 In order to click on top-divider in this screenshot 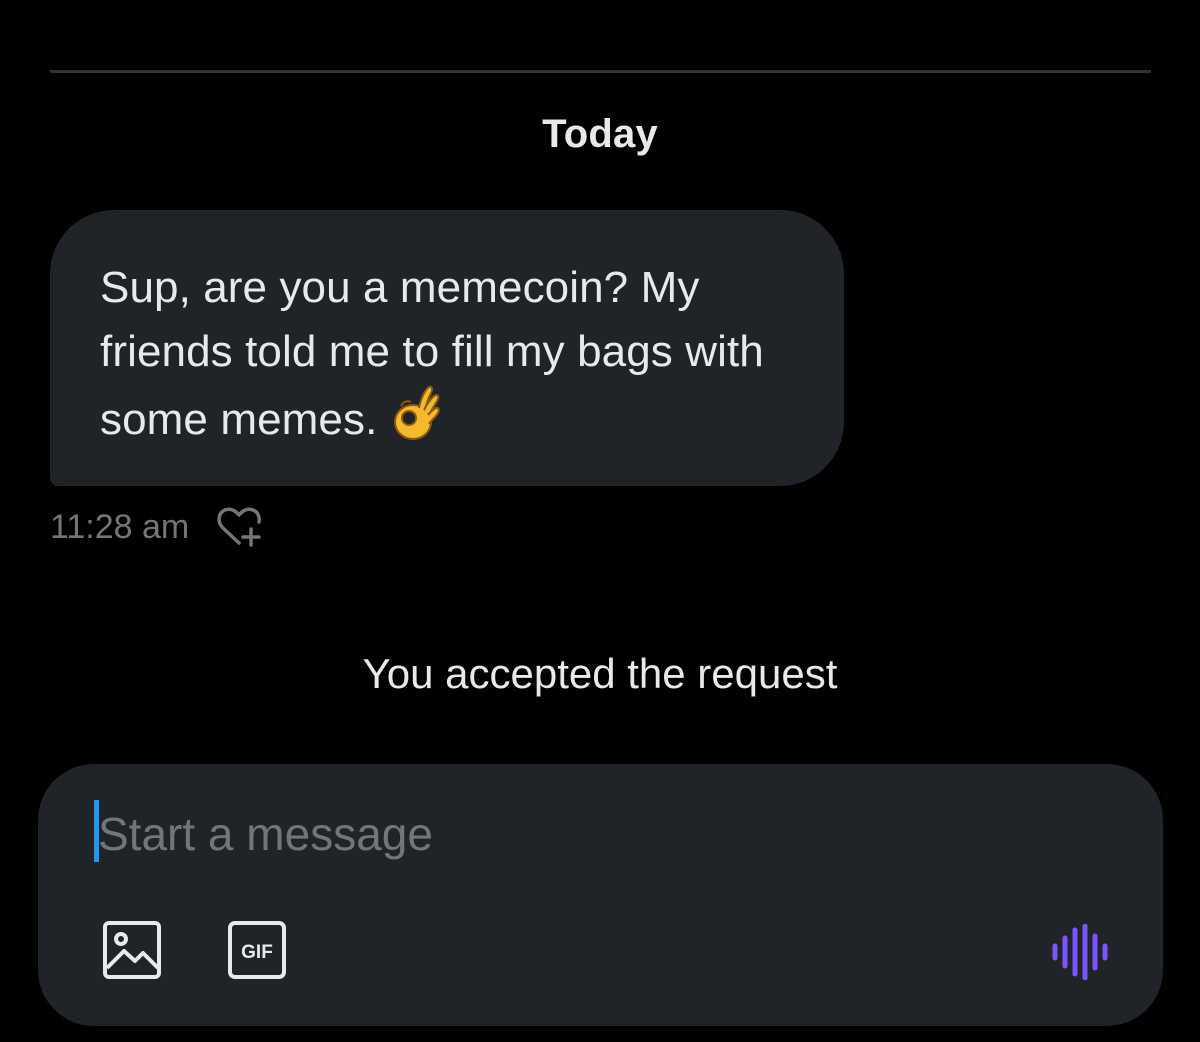, I will do `click(600, 71)`.